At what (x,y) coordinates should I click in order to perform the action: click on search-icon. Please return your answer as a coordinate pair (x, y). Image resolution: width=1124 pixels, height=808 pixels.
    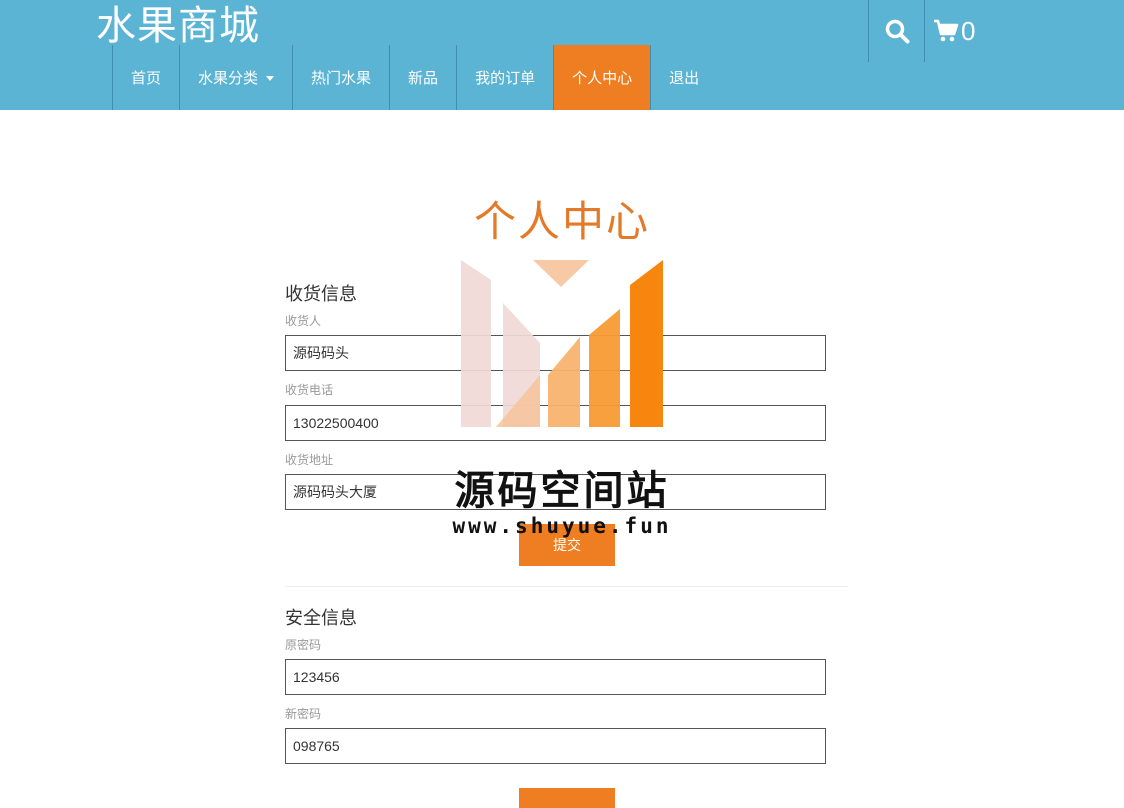
    Looking at the image, I should click on (897, 31).